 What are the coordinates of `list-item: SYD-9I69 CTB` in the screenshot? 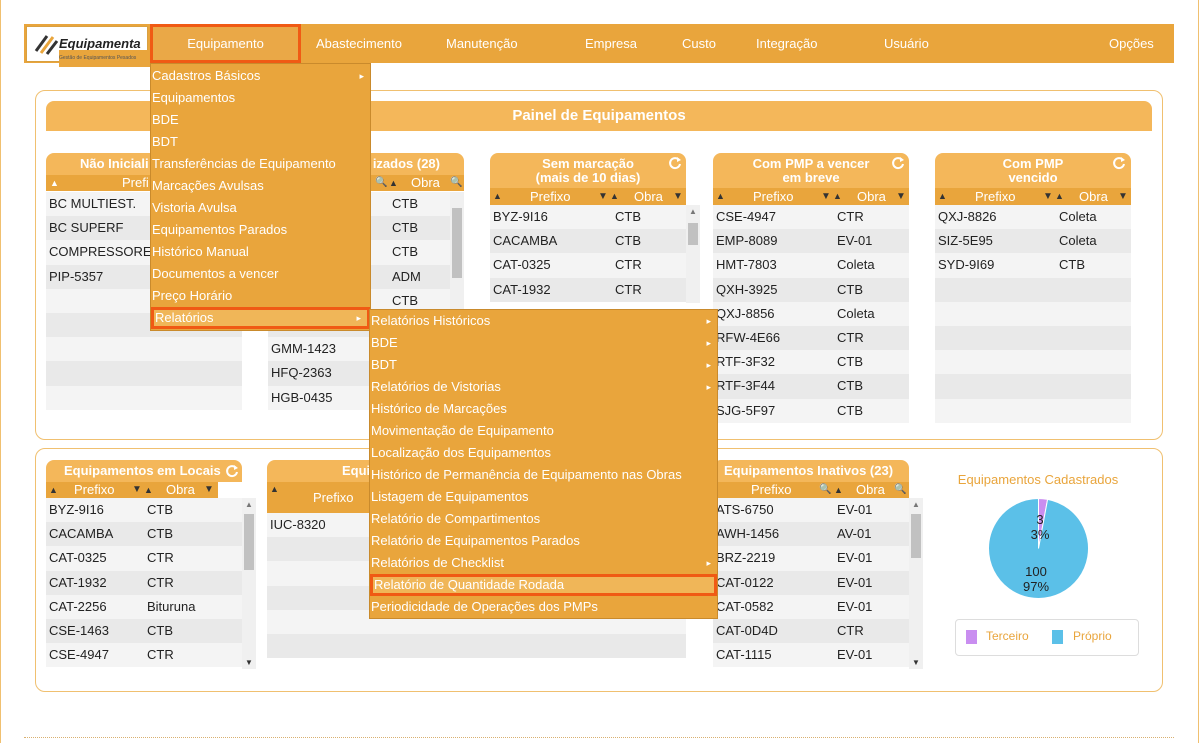 It's located at (1033, 265).